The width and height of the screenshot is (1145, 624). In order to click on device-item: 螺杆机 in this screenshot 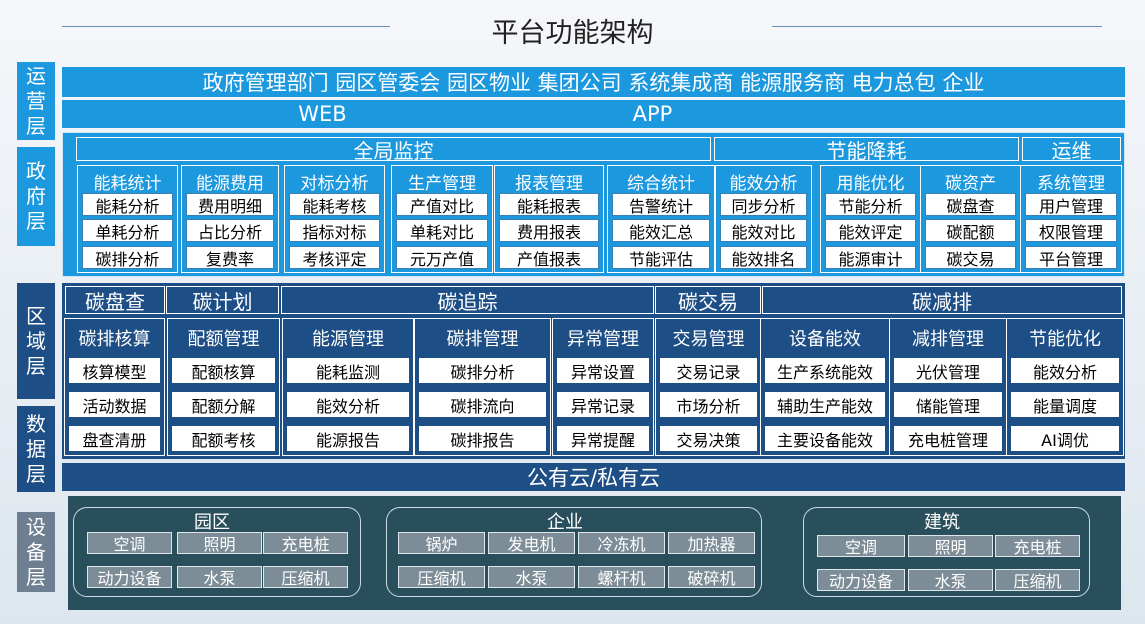, I will do `click(621, 577)`.